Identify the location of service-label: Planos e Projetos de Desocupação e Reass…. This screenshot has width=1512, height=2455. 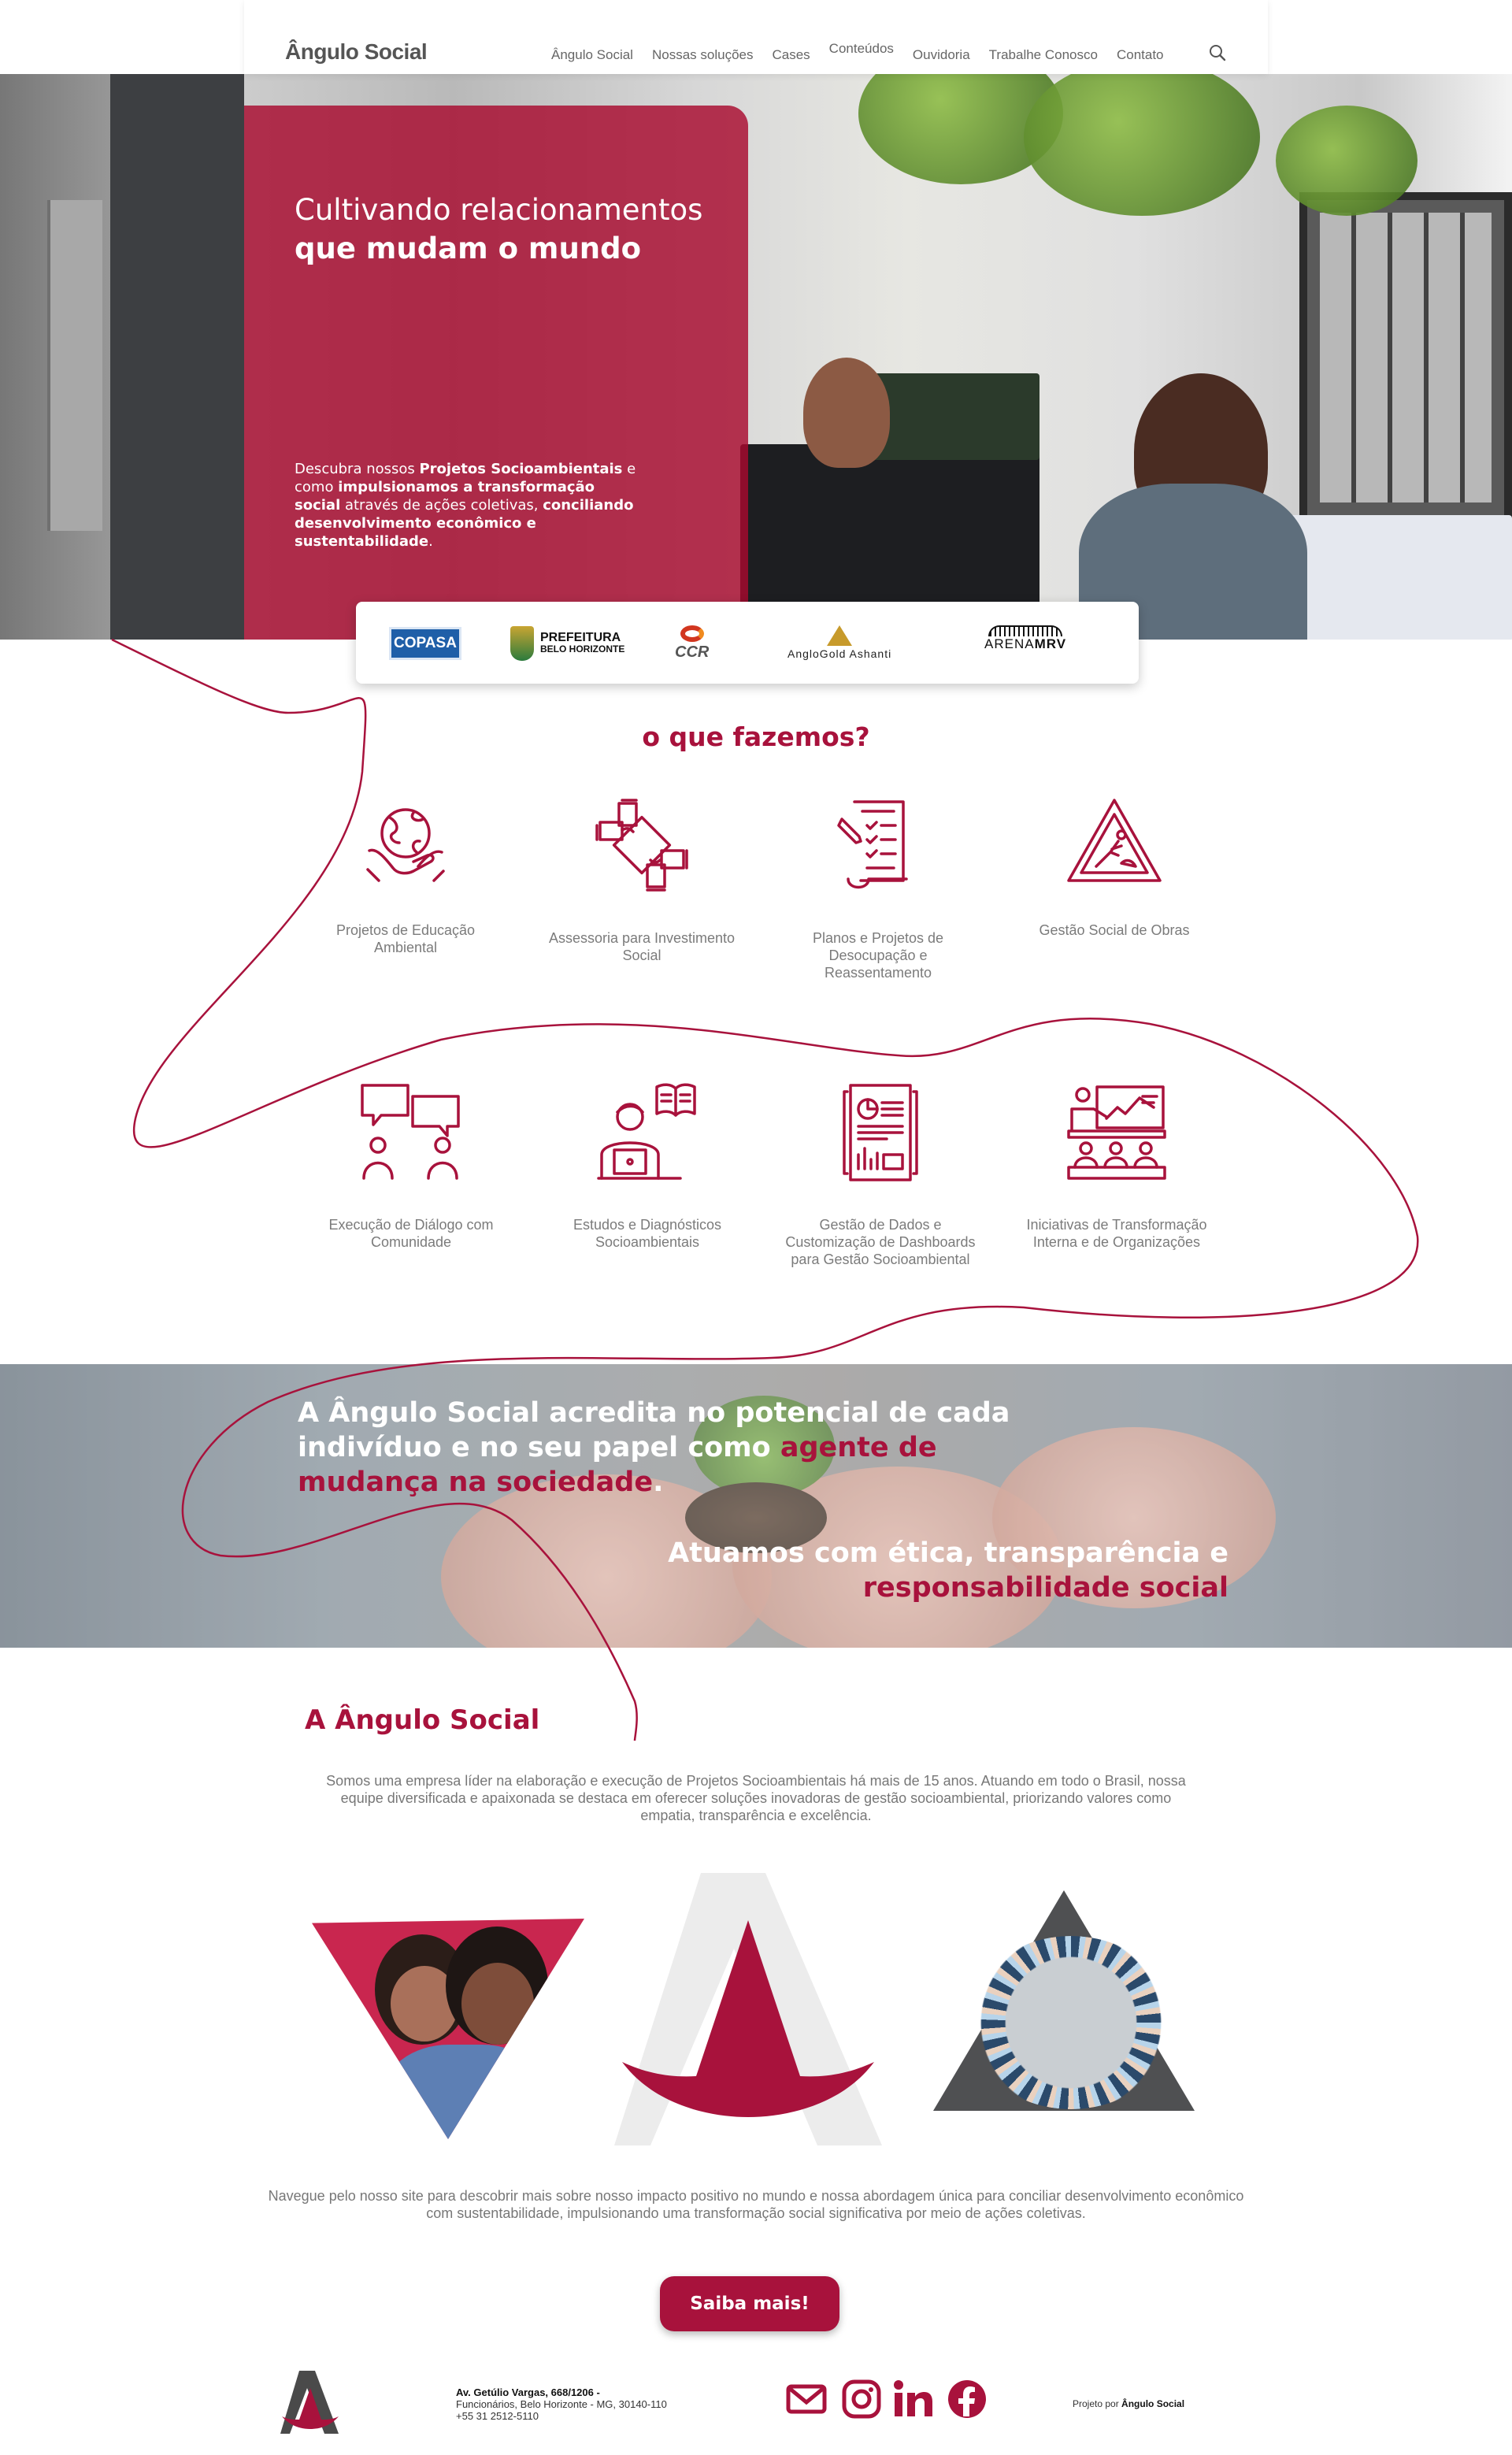
(878, 956).